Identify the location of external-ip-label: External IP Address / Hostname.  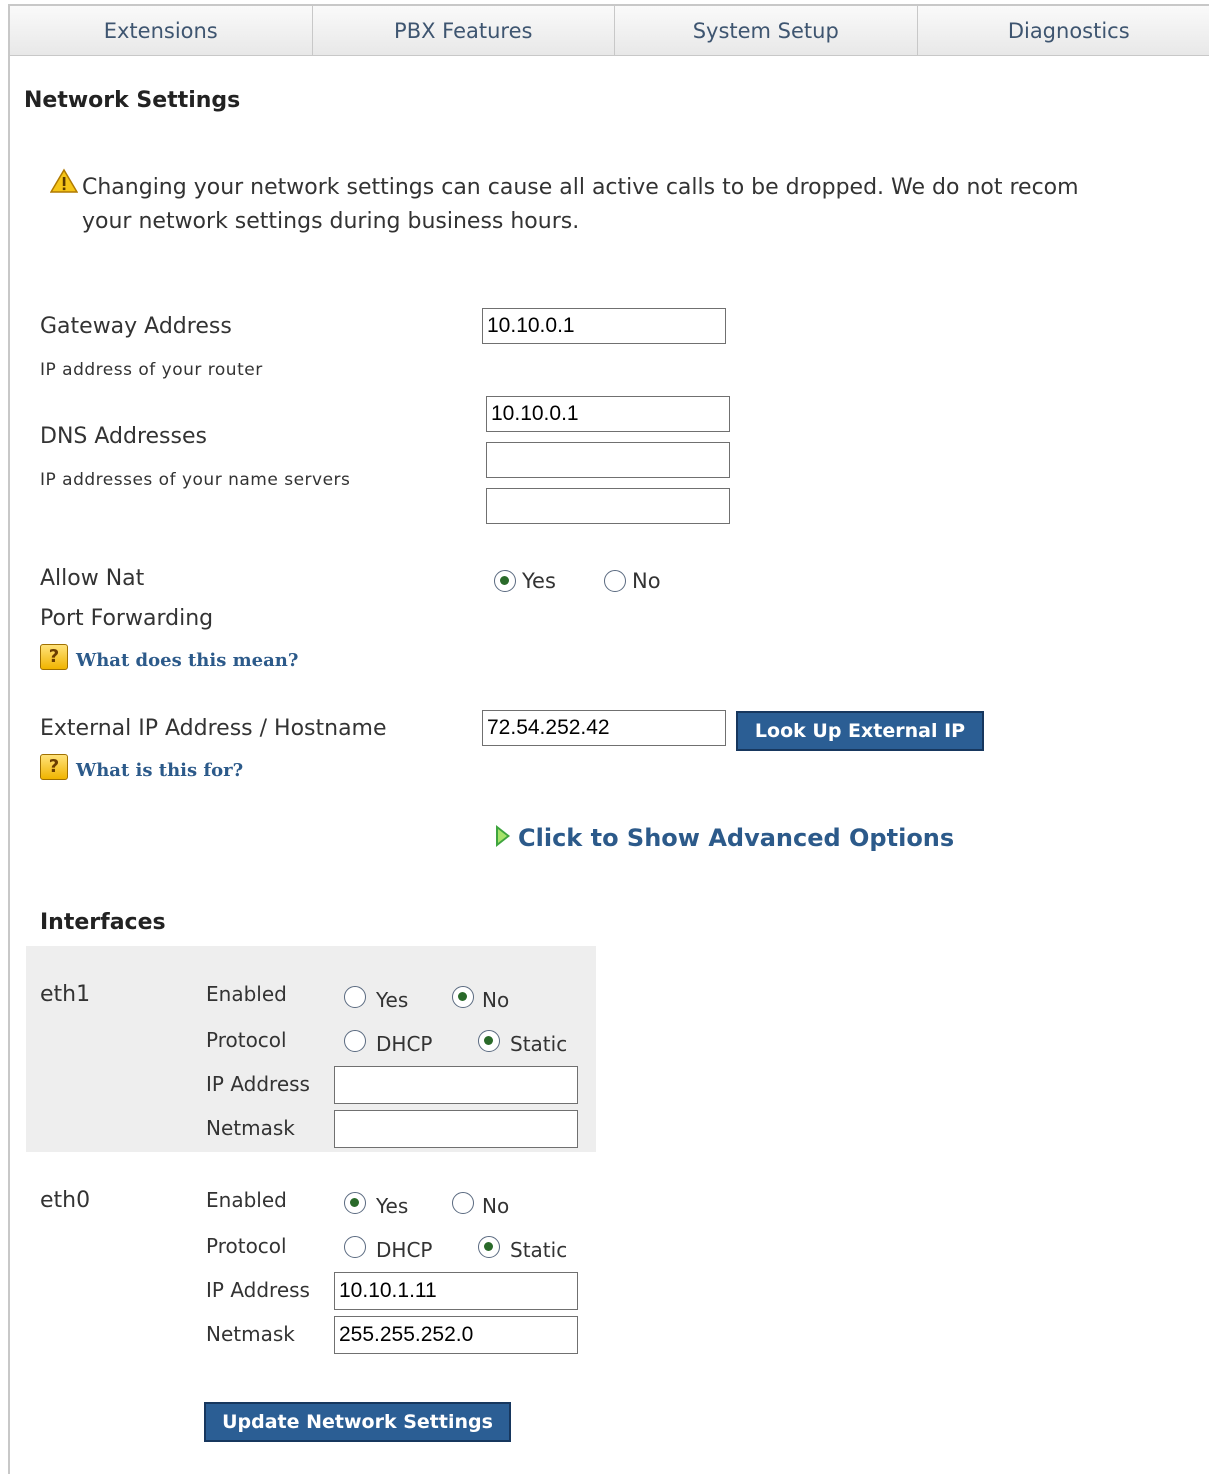
(213, 728).